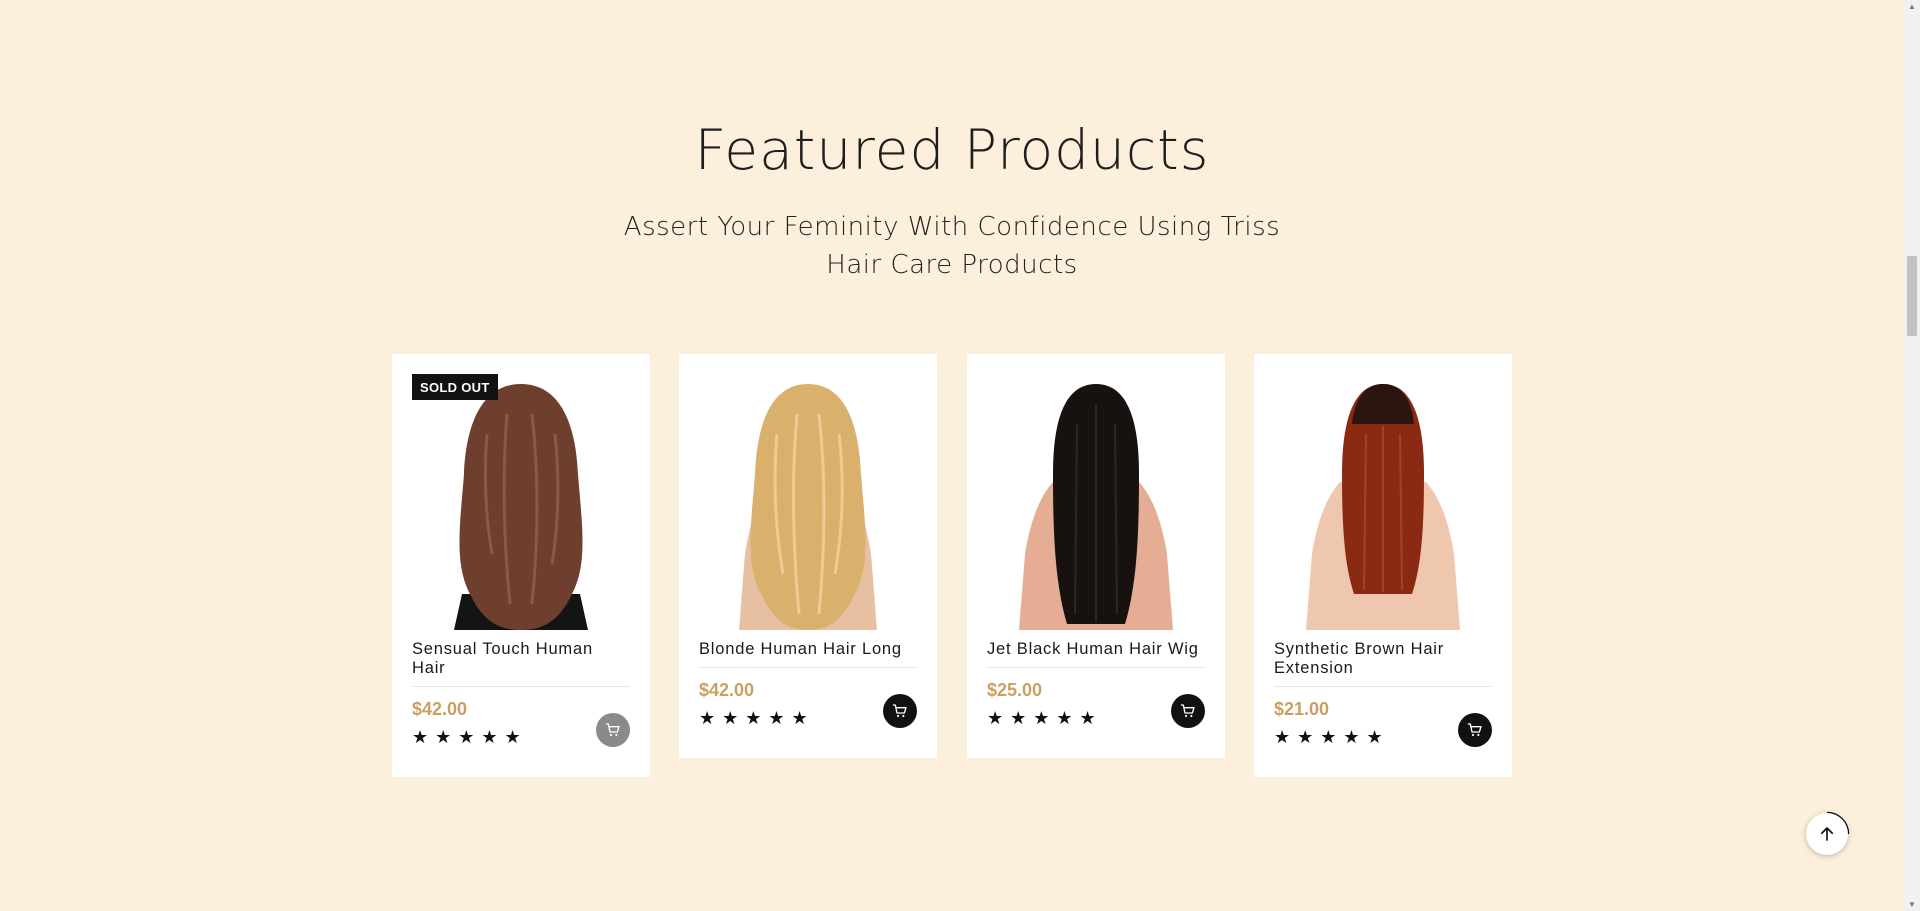  I want to click on product-card: Blonde Human Hair Long $42.00 ★★★★★, so click(808, 556).